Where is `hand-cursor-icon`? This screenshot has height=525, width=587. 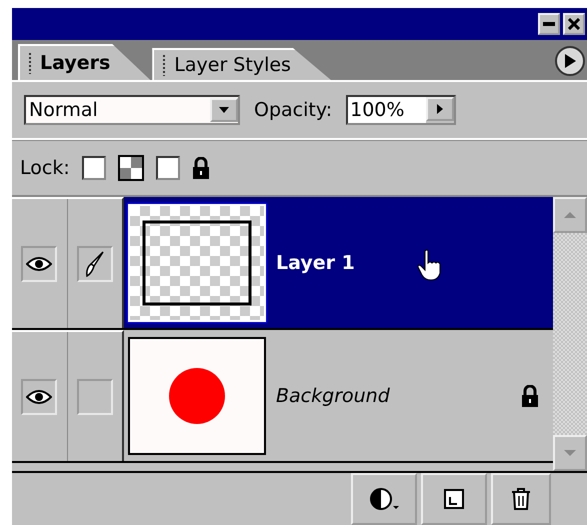
hand-cursor-icon is located at coordinates (430, 265).